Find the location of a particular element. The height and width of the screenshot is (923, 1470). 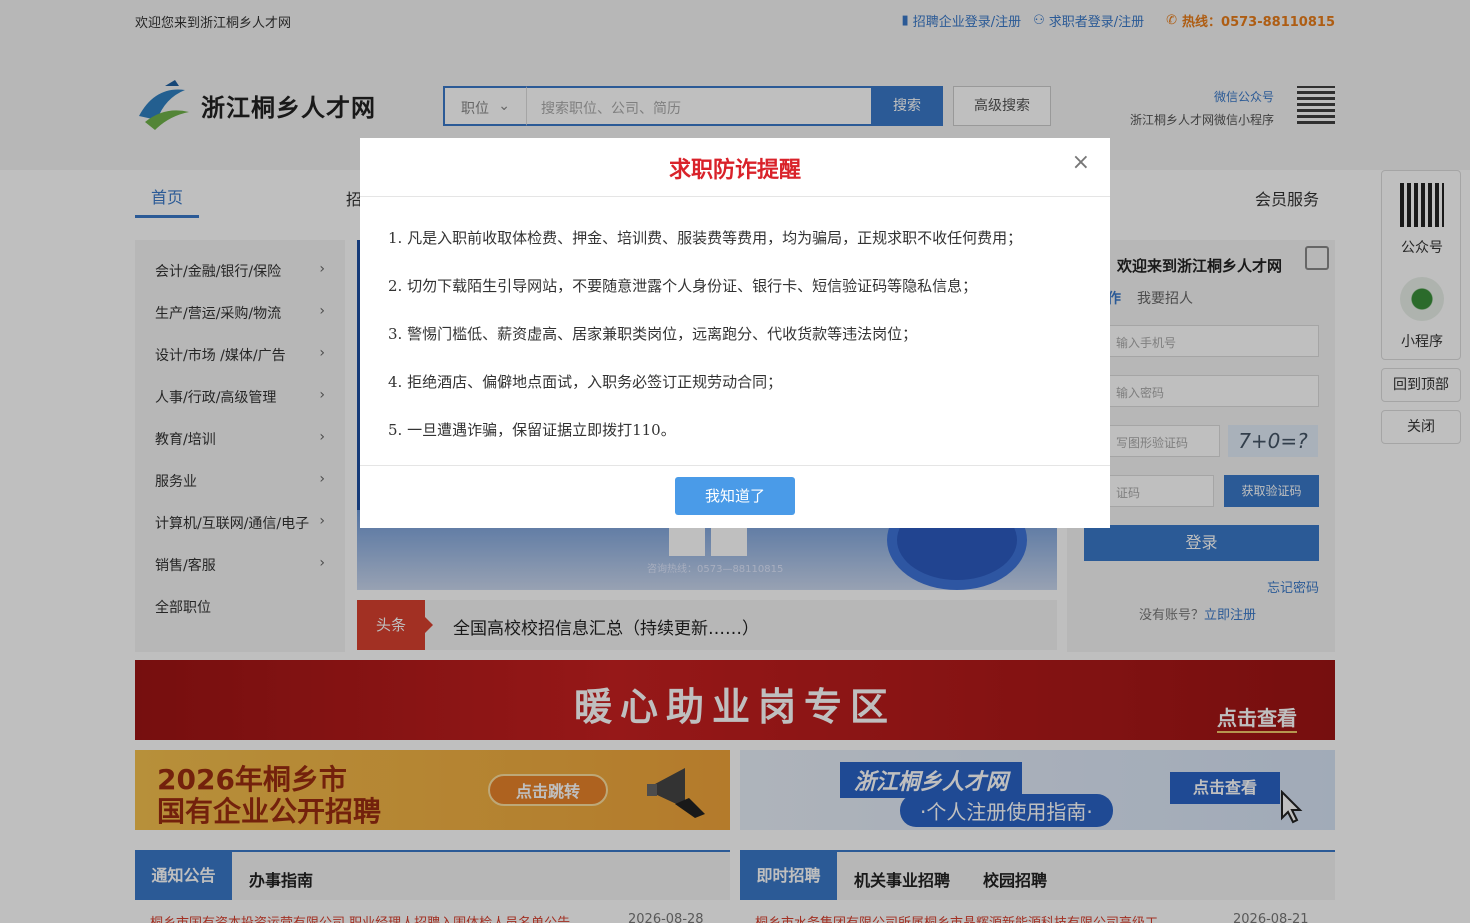

modal-warning-line: 5. 一旦遭遇诈骗，保留证据立即拨打110。 is located at coordinates (532, 430).